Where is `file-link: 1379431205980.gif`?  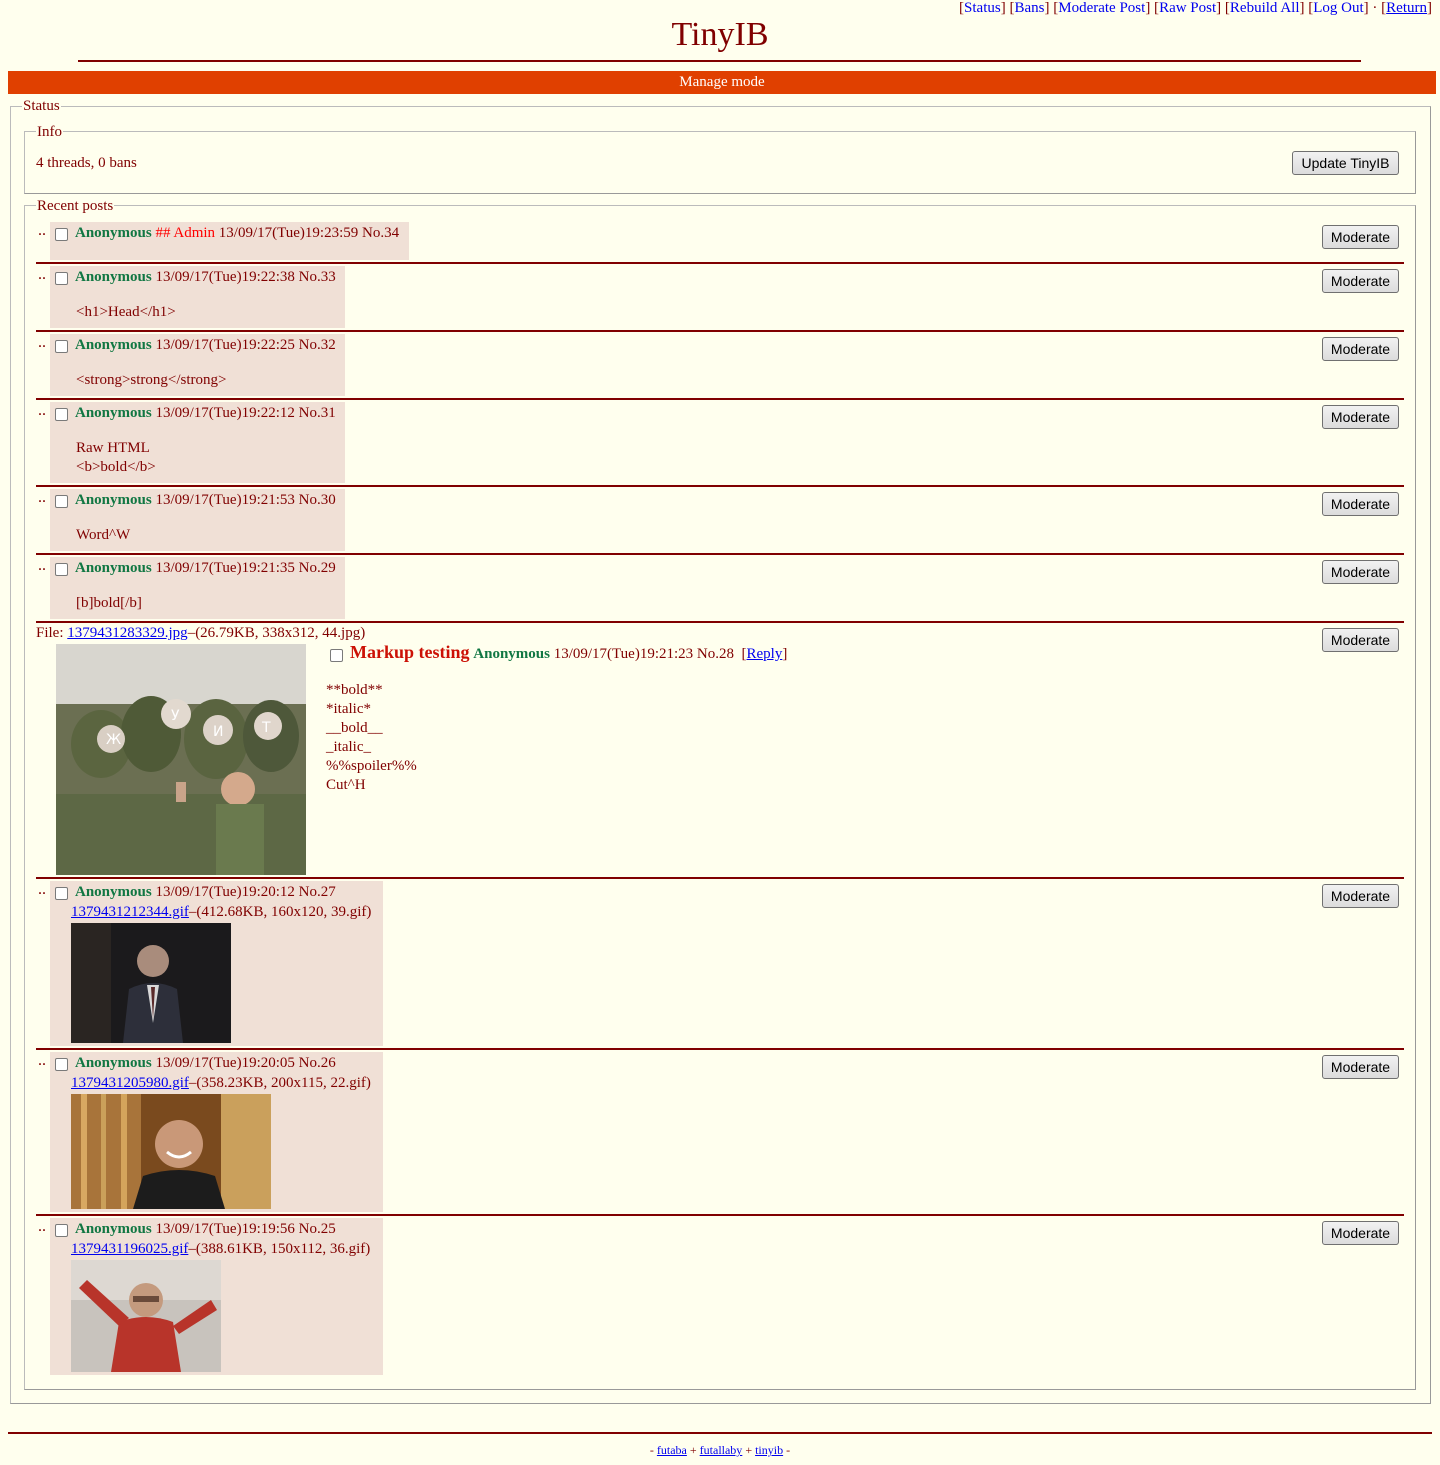
file-link: 1379431205980.gif is located at coordinates (130, 1083).